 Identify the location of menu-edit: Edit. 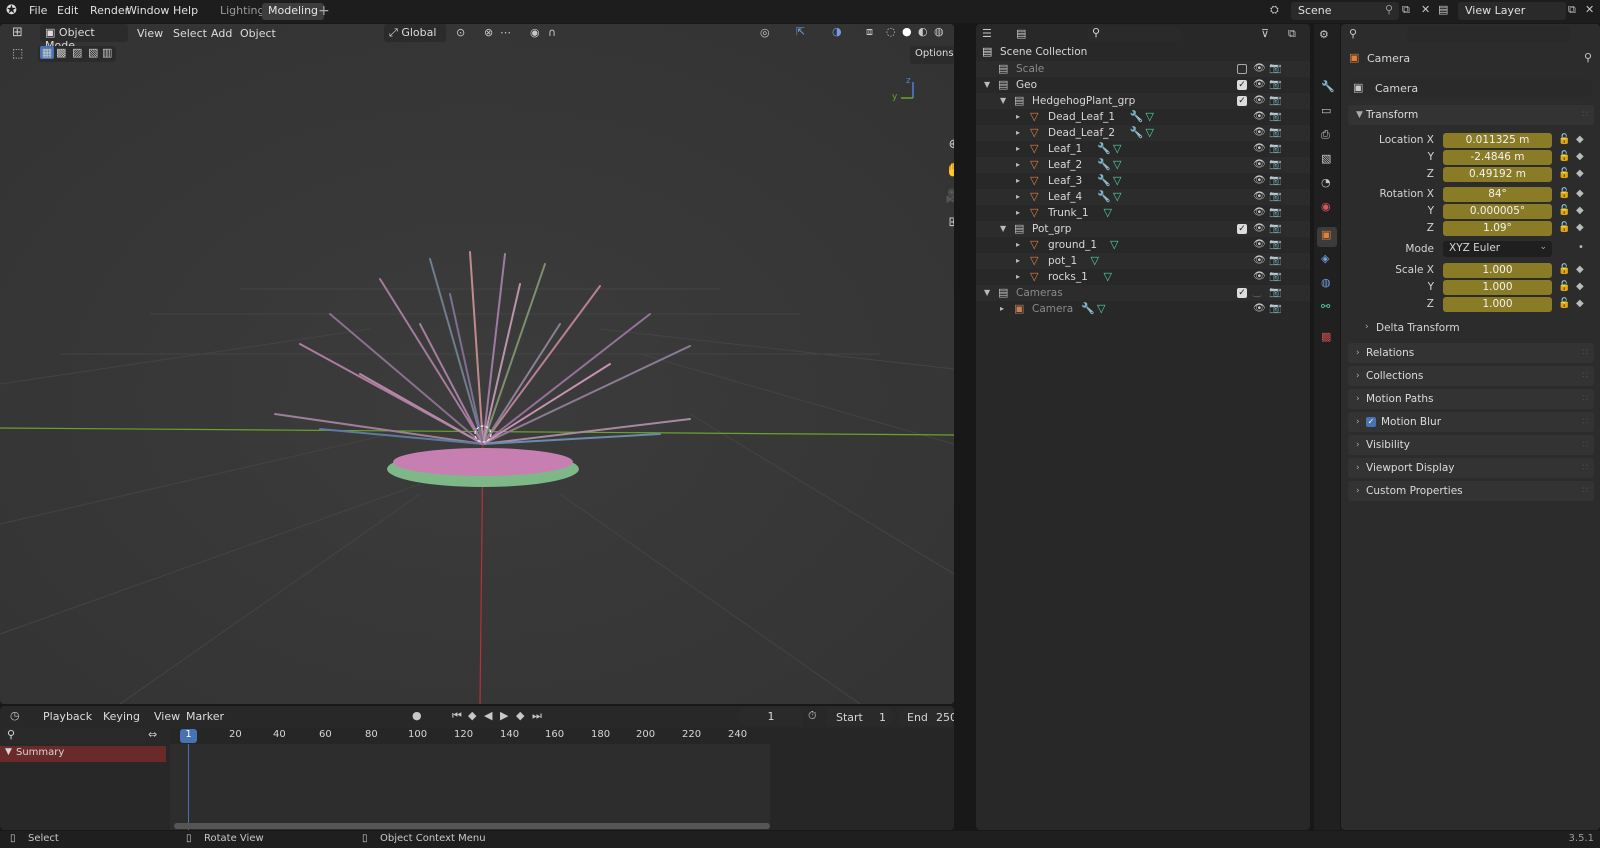
(67, 10).